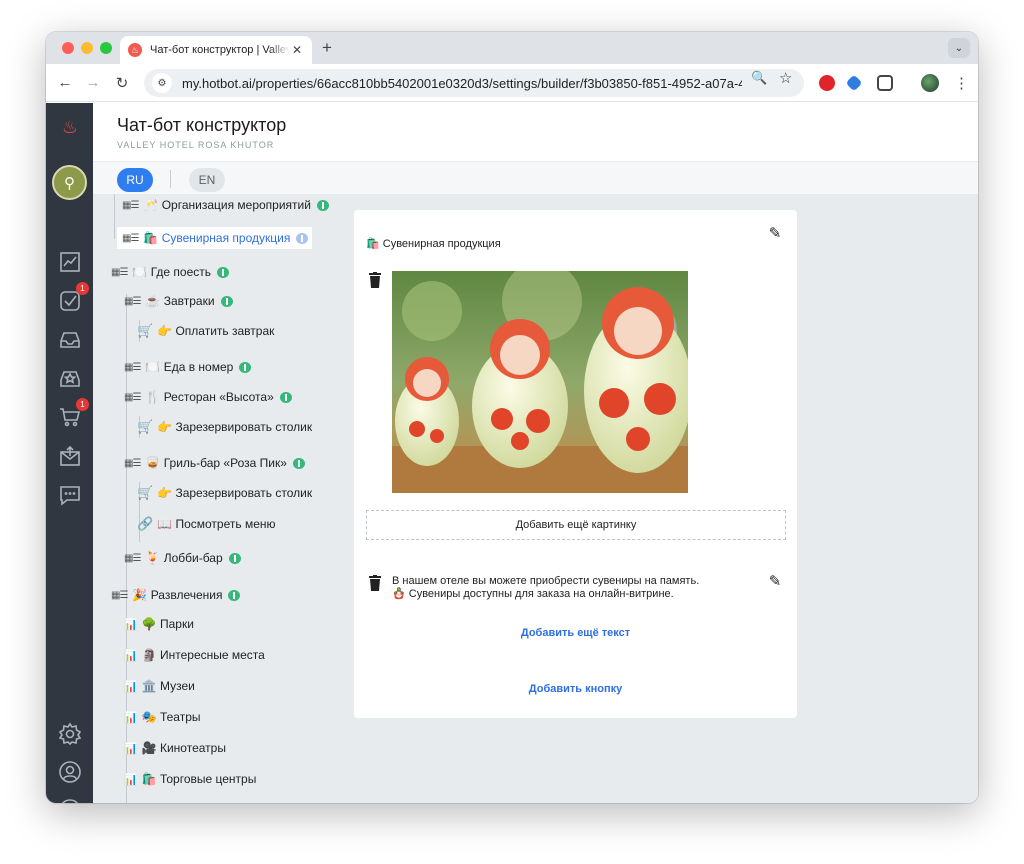  I want to click on minimize-window-button, so click(87, 48).